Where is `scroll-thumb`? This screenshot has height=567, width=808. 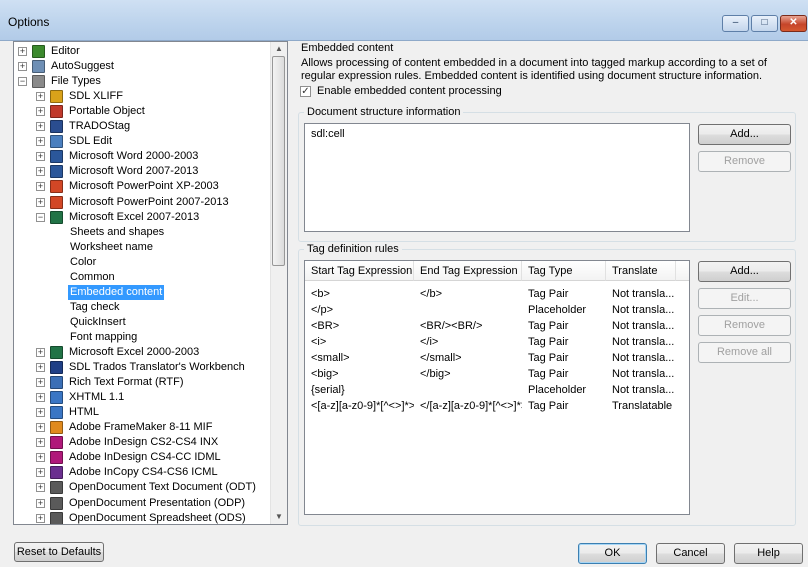 scroll-thumb is located at coordinates (278, 161).